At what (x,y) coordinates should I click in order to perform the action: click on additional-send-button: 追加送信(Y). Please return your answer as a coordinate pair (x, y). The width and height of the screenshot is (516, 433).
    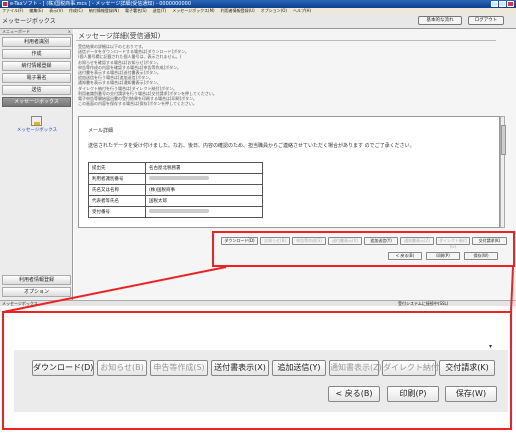
    Looking at the image, I should click on (299, 368).